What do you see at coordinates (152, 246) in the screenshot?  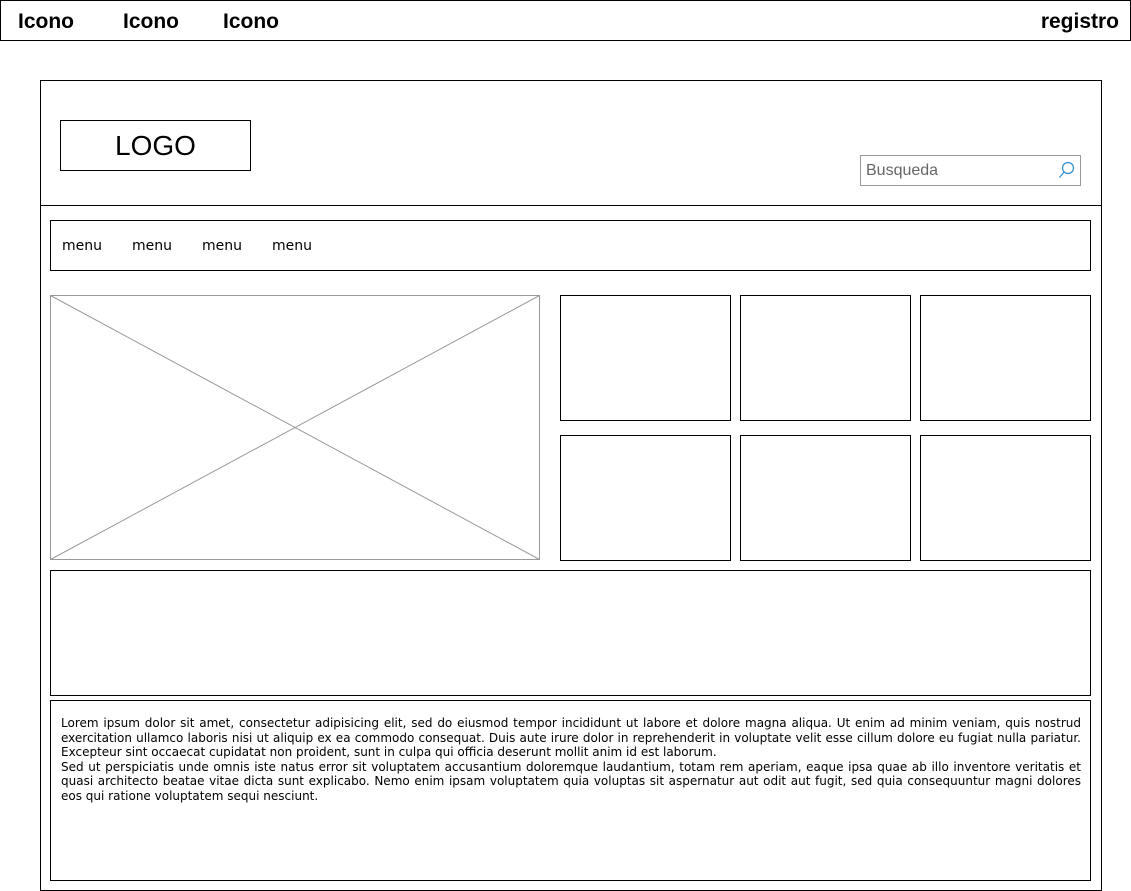 I see `nav-menu-2: menu` at bounding box center [152, 246].